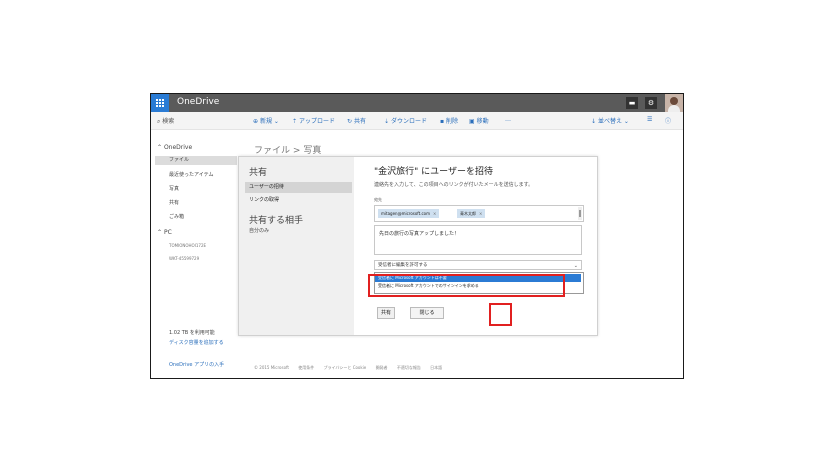 This screenshot has height=470, width=834. I want to click on new-button: ⊕ 新規 ⌄, so click(266, 120).